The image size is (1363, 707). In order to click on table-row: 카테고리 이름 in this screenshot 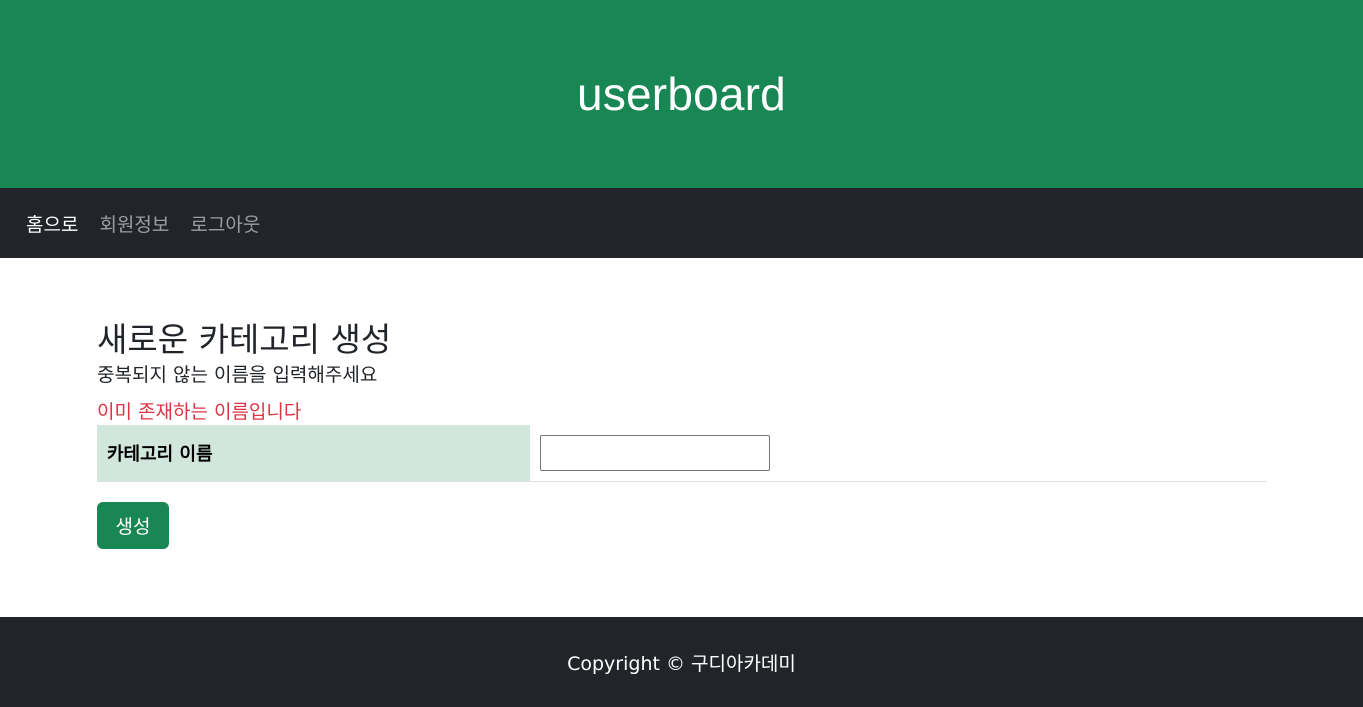, I will do `click(682, 453)`.